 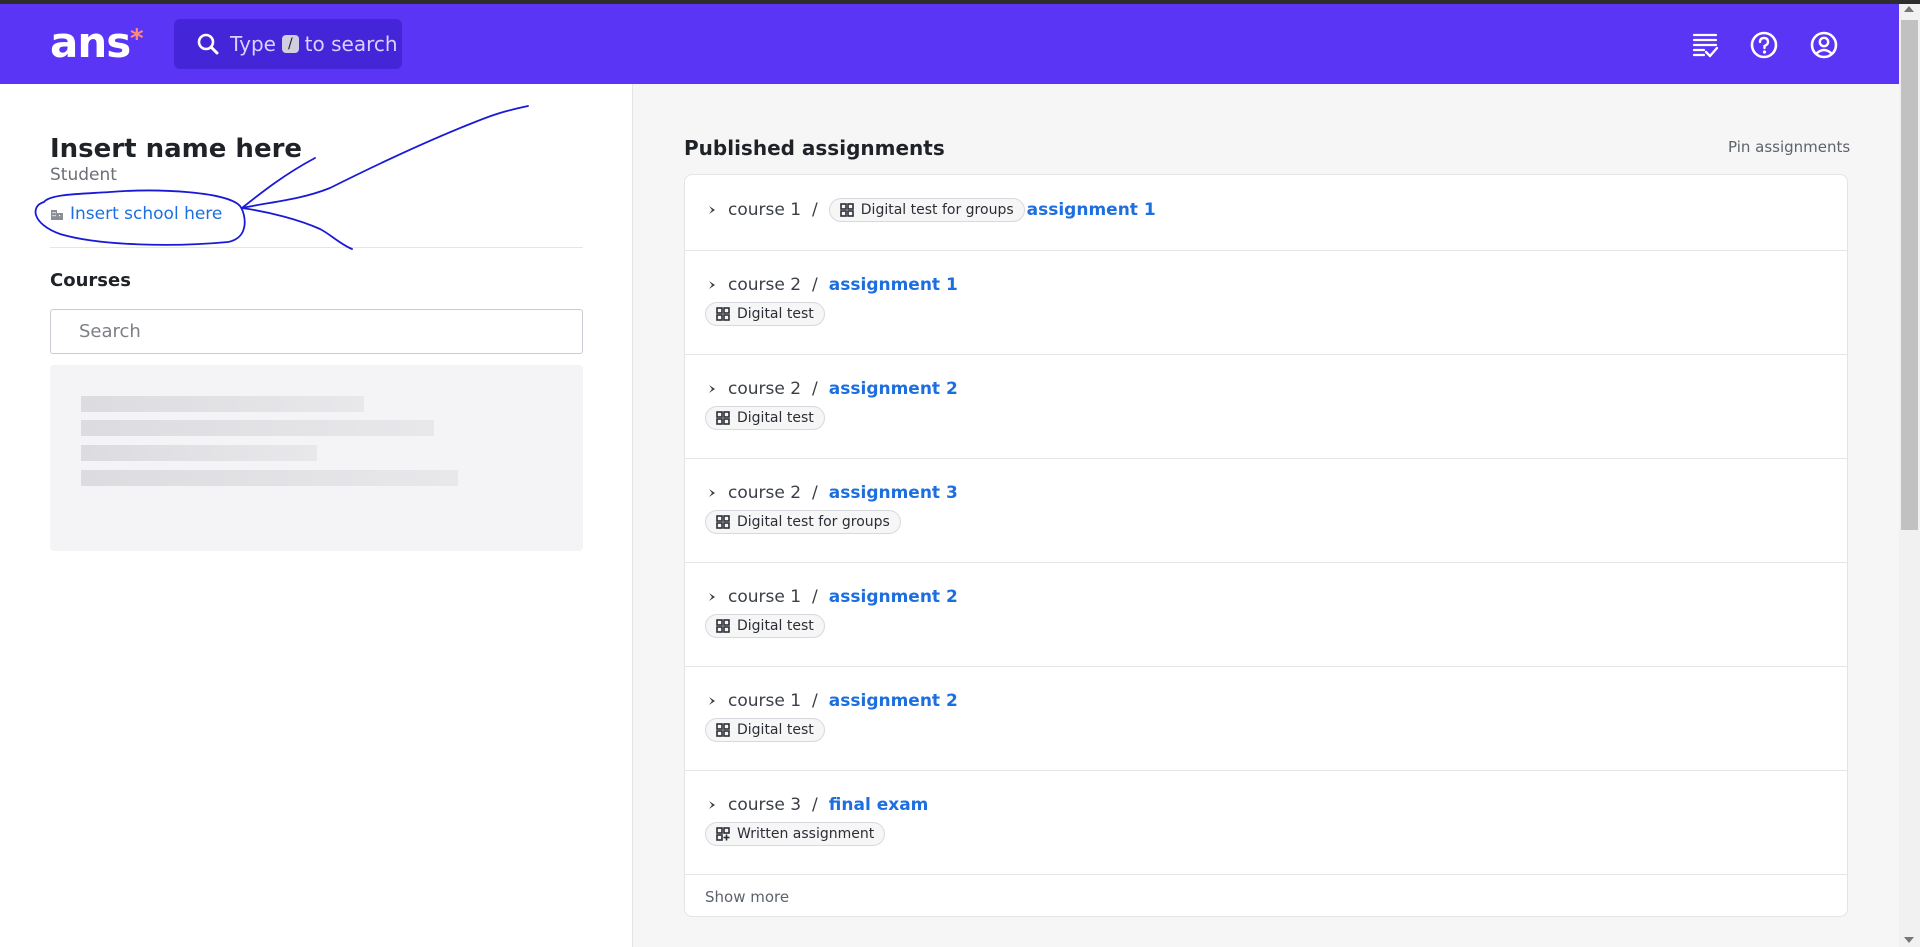 What do you see at coordinates (1705, 45) in the screenshot?
I see `assignments-list-icon` at bounding box center [1705, 45].